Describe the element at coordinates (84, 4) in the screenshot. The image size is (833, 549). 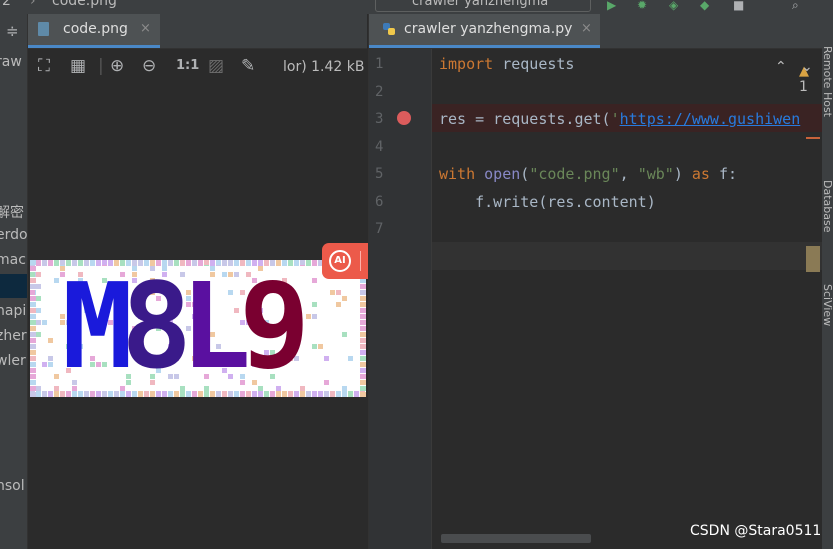
I see `breadcrumb-file: code.png` at that location.